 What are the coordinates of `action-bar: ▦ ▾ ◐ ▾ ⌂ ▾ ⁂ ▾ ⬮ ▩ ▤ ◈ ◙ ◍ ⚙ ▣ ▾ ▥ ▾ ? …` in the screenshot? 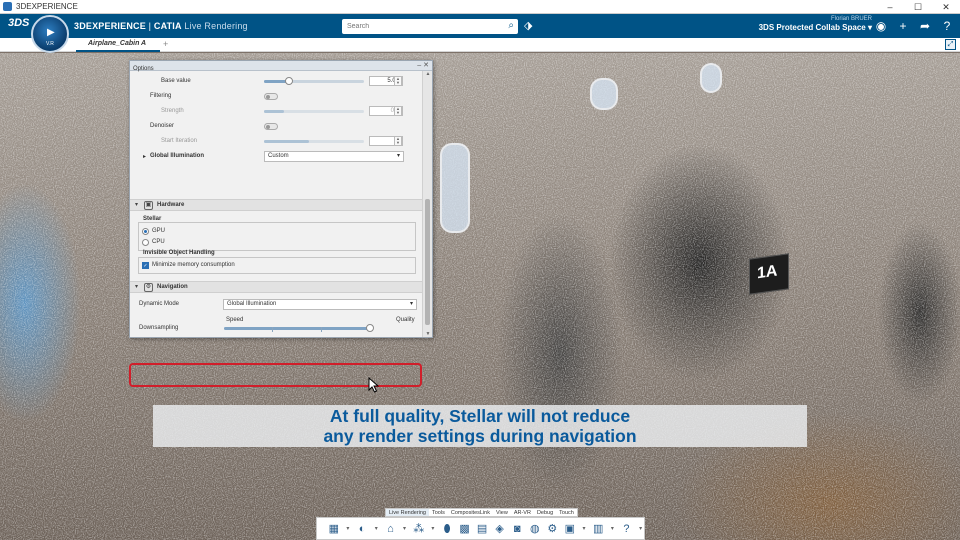 It's located at (480, 528).